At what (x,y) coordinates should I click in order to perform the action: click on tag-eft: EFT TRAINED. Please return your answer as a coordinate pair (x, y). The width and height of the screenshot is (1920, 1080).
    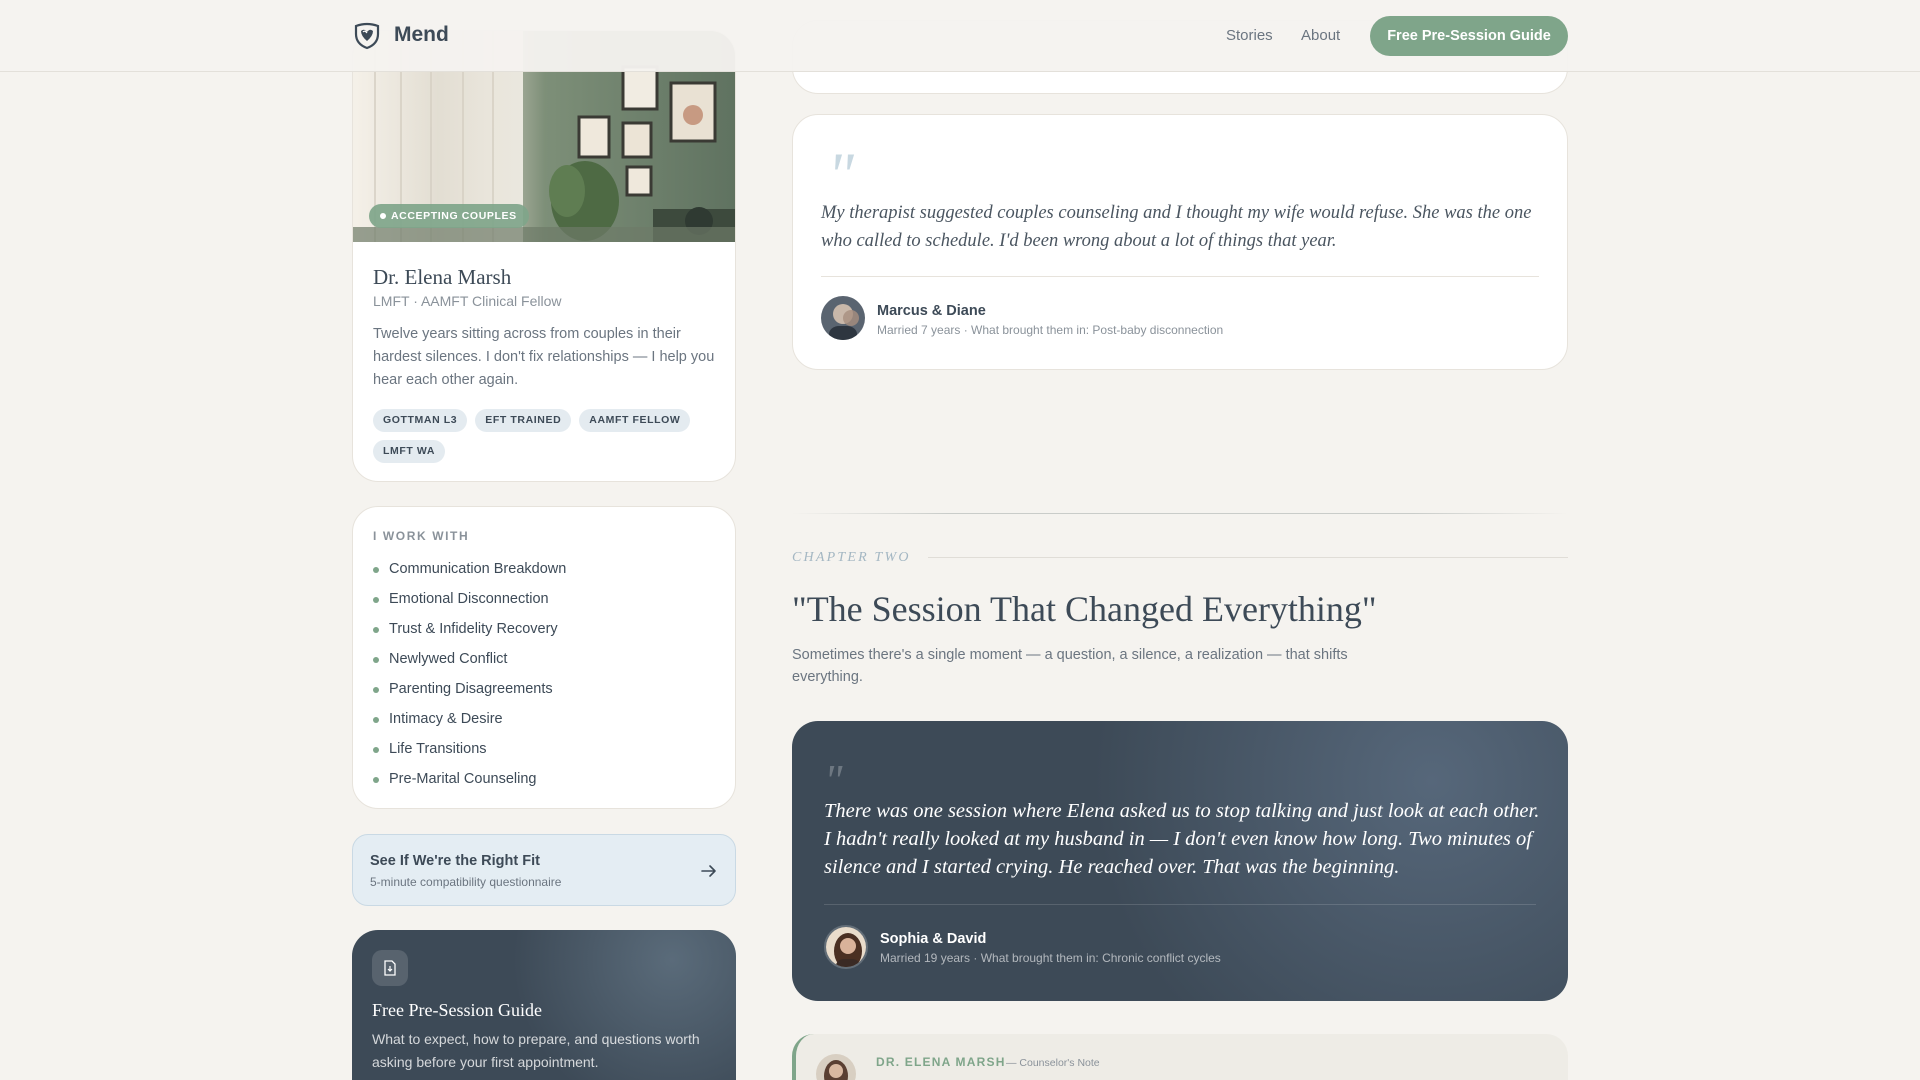
    Looking at the image, I should click on (523, 420).